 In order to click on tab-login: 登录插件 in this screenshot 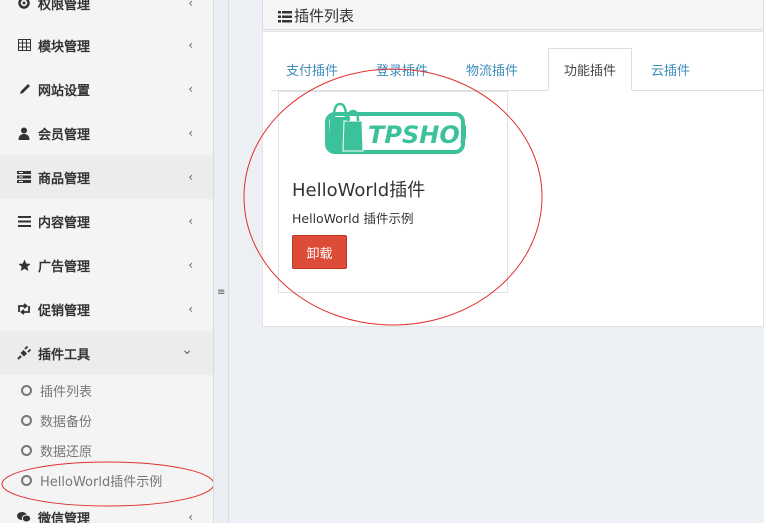, I will do `click(402, 69)`.